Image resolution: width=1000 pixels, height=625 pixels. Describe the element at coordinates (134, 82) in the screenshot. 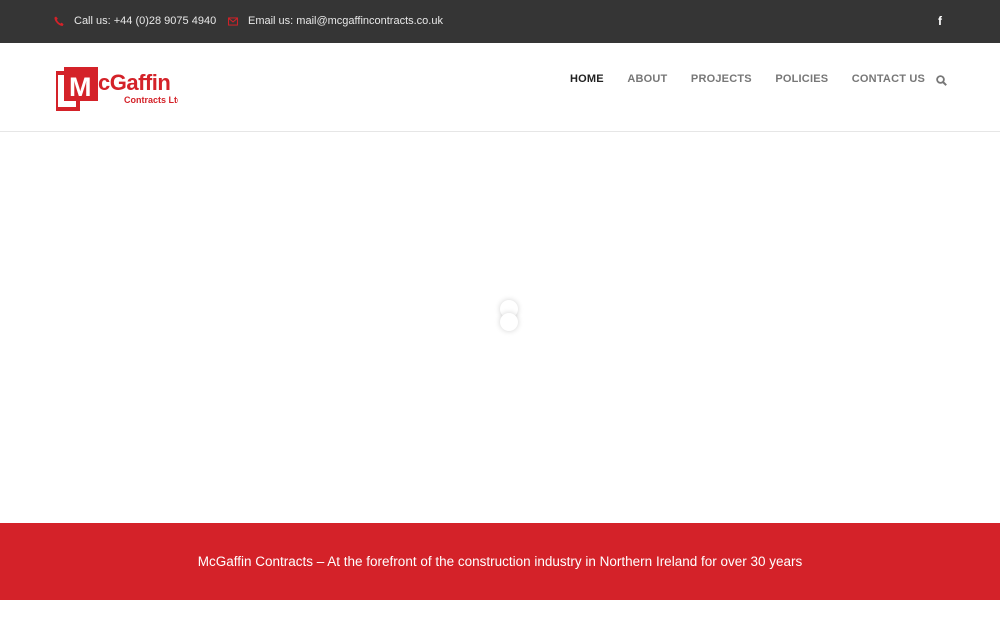

I see `svg-text: cGaffin` at that location.